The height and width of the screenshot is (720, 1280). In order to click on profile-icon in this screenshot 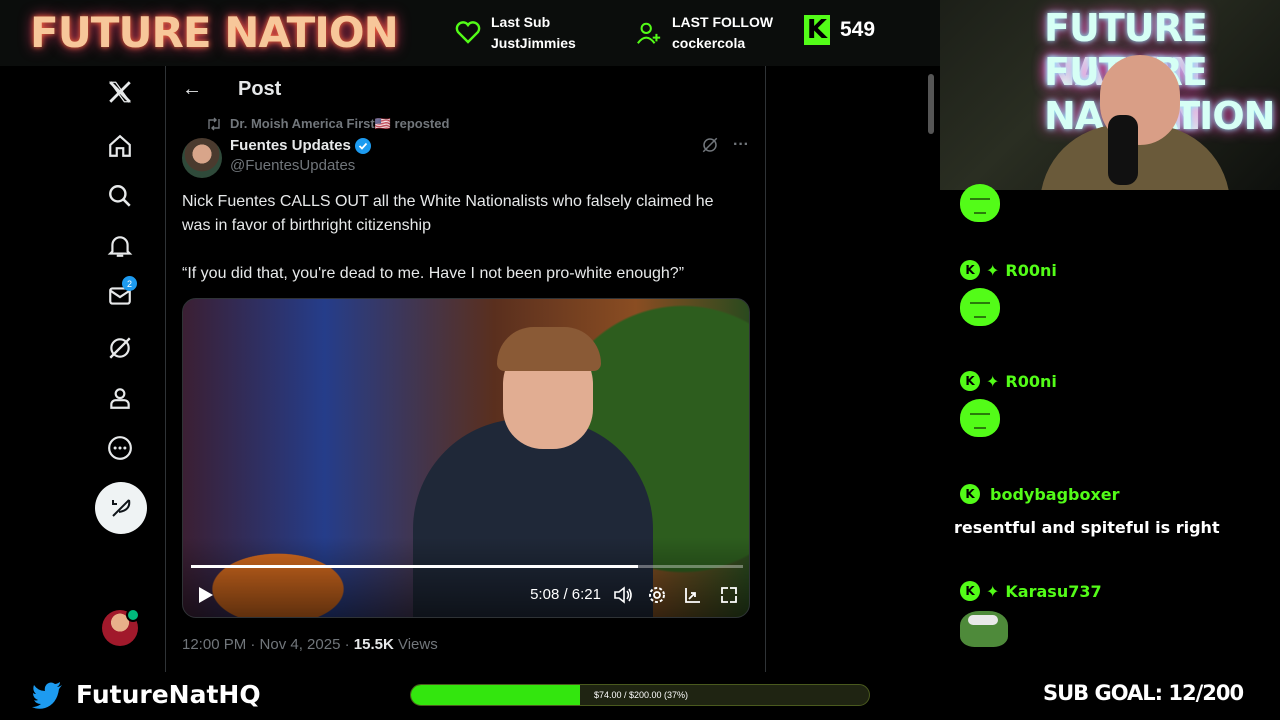, I will do `click(120, 398)`.